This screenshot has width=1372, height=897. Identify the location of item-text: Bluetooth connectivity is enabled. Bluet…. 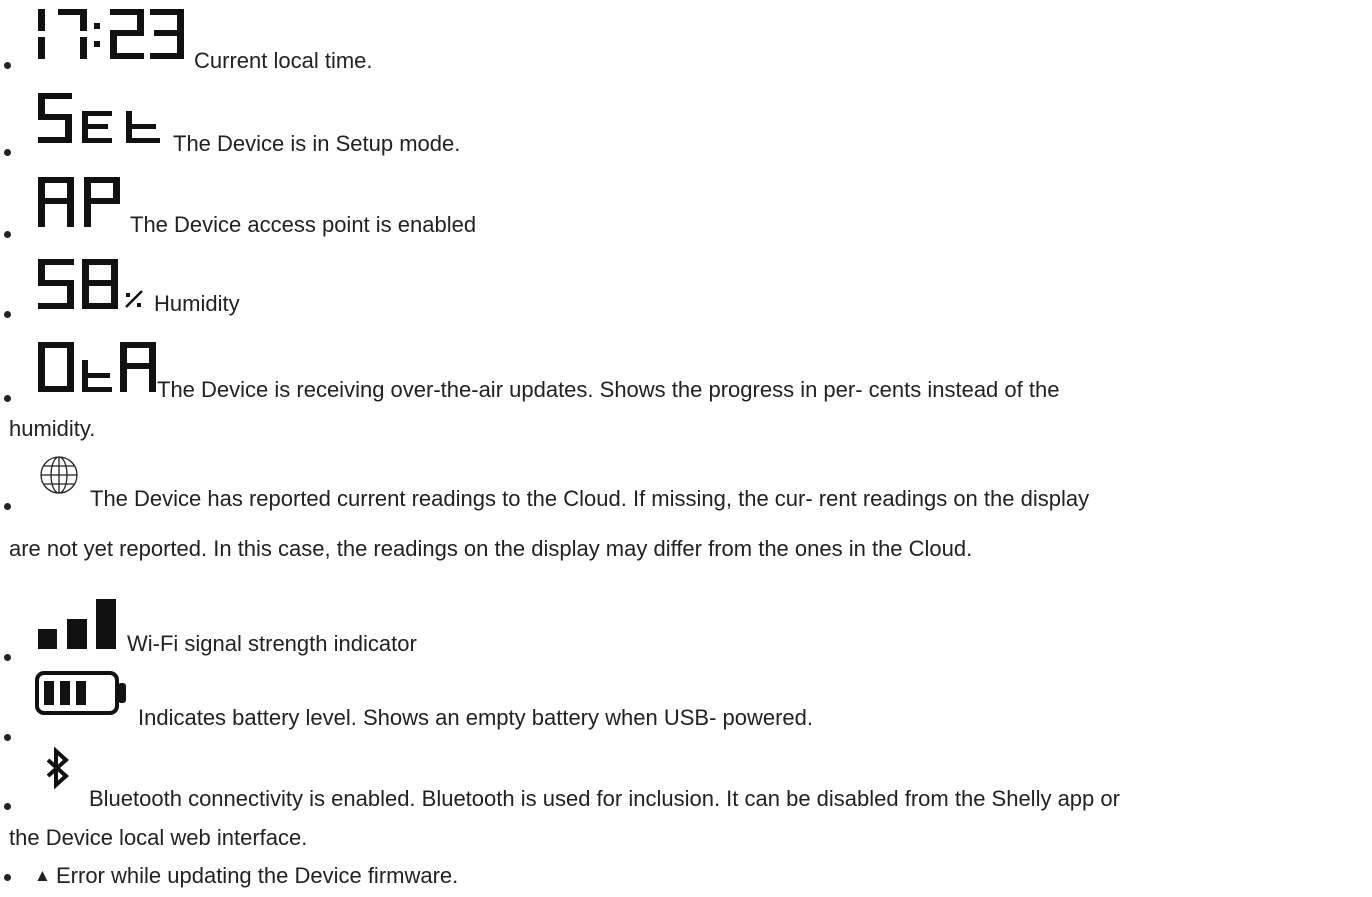
(604, 798).